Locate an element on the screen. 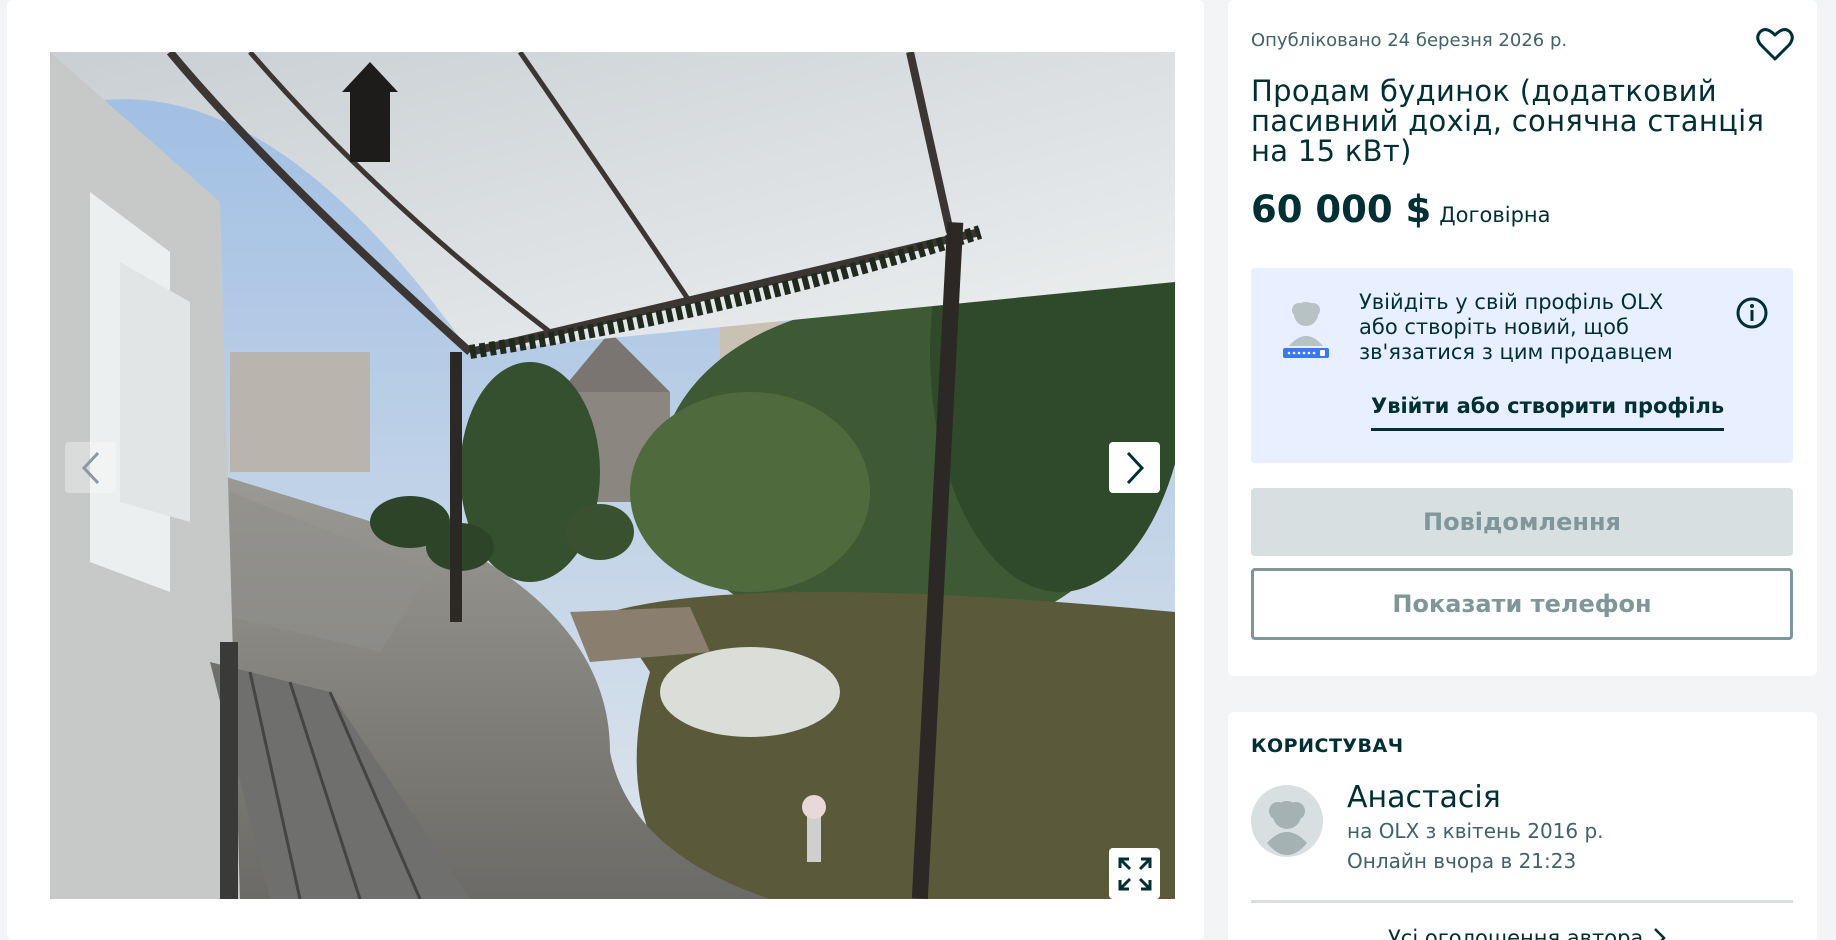  info-icon is located at coordinates (1752, 313).